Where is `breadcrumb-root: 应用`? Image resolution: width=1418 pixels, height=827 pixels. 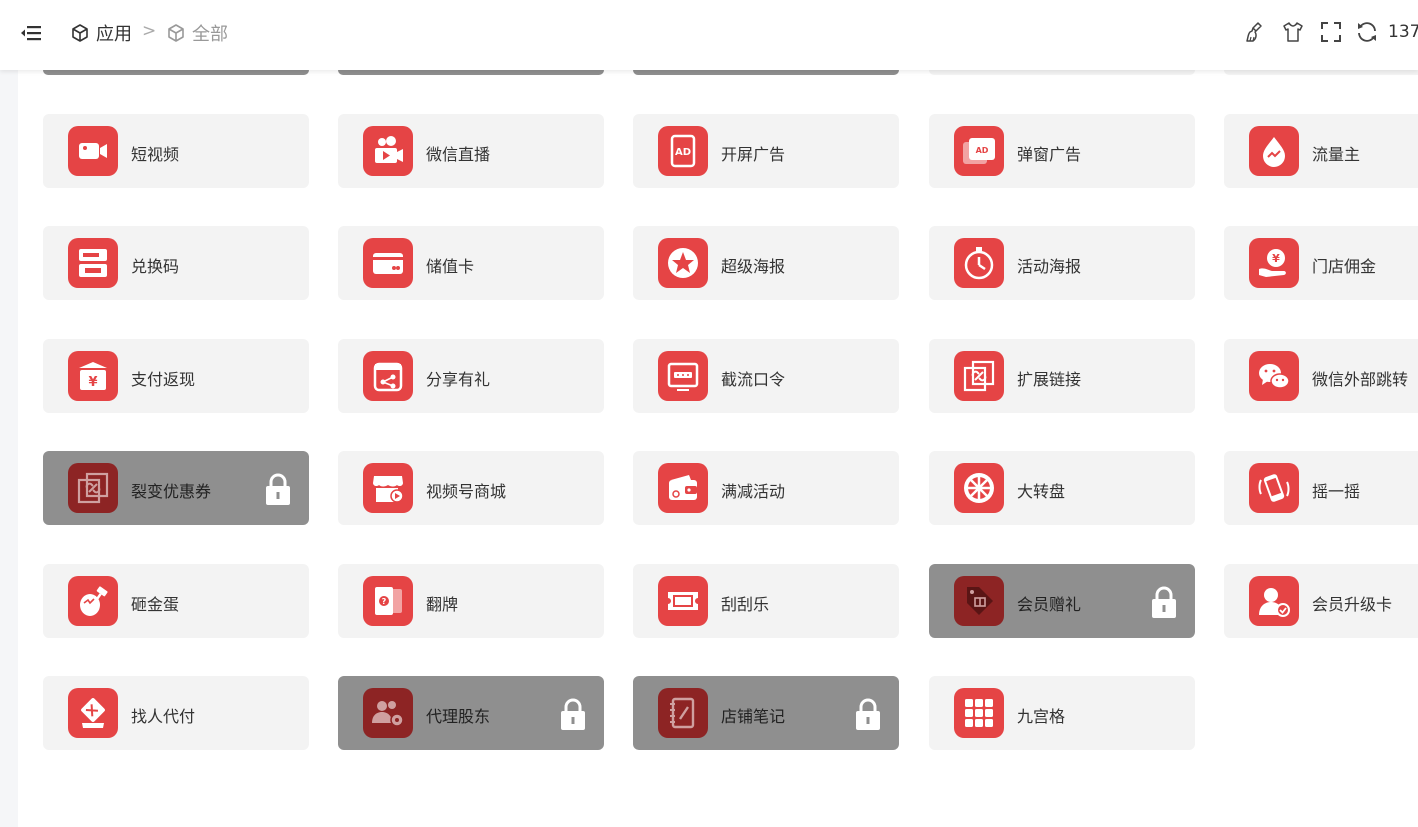 breadcrumb-root: 应用 is located at coordinates (101, 33).